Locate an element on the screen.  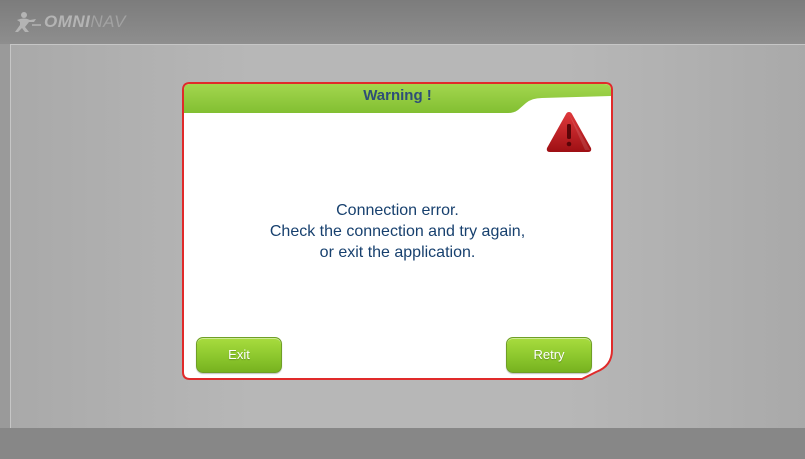
exit-button: Exit is located at coordinates (239, 355).